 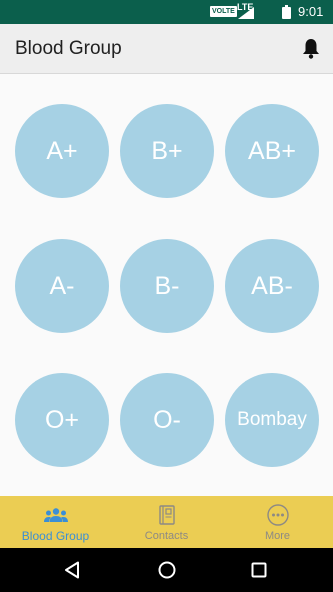 What do you see at coordinates (311, 48) in the screenshot?
I see `bell-icon` at bounding box center [311, 48].